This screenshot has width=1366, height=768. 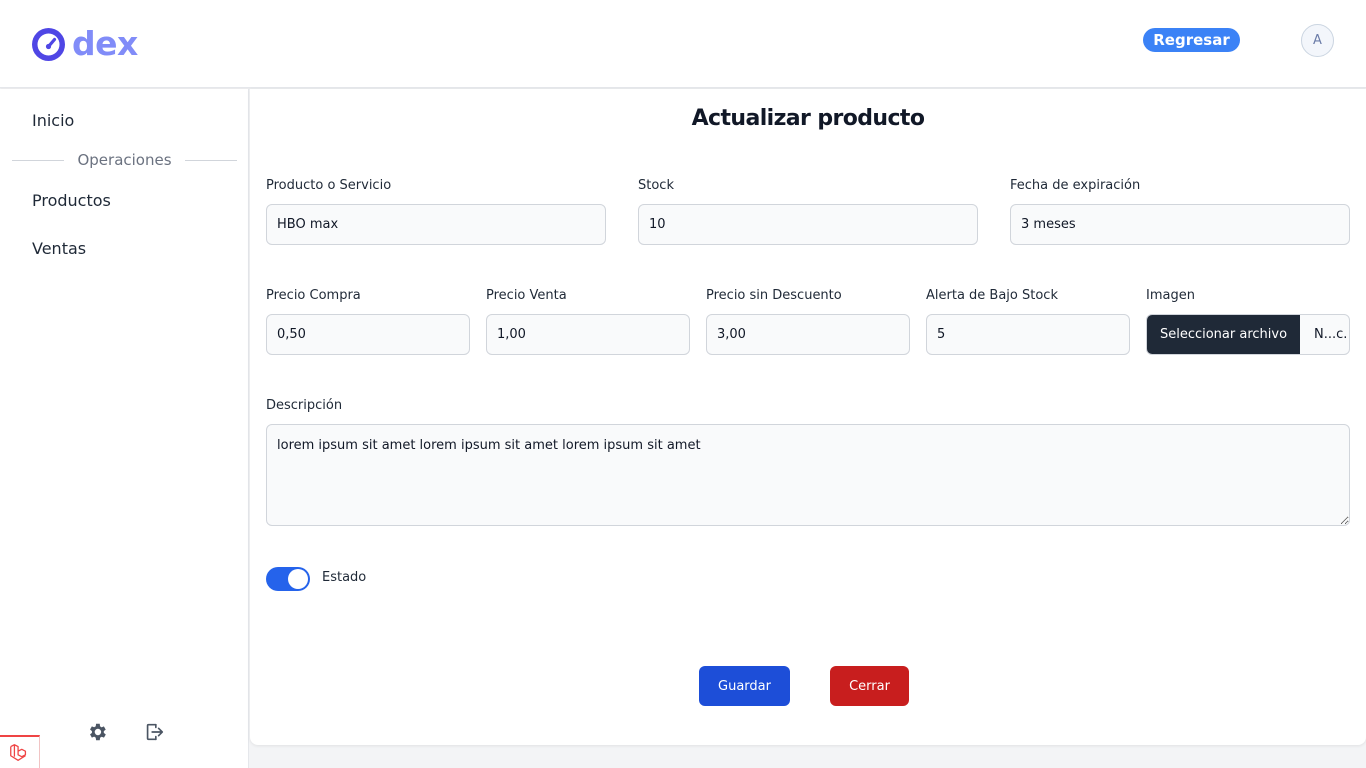 What do you see at coordinates (1180, 224) in the screenshot?
I see `expiration-input` at bounding box center [1180, 224].